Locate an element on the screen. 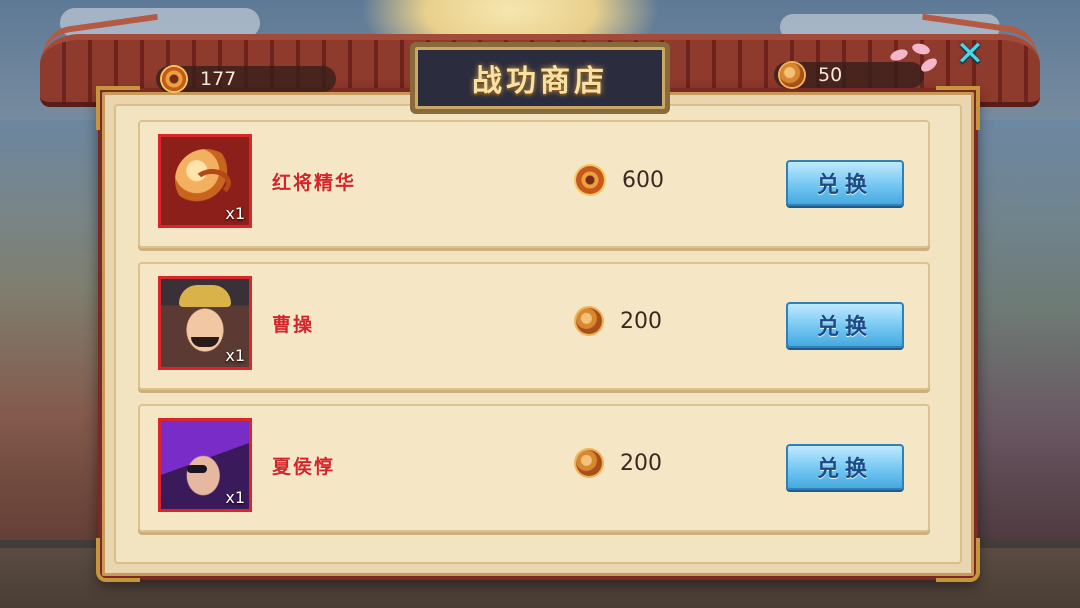 The height and width of the screenshot is (608, 1080). title-plaque: 战功商店 is located at coordinates (540, 78).